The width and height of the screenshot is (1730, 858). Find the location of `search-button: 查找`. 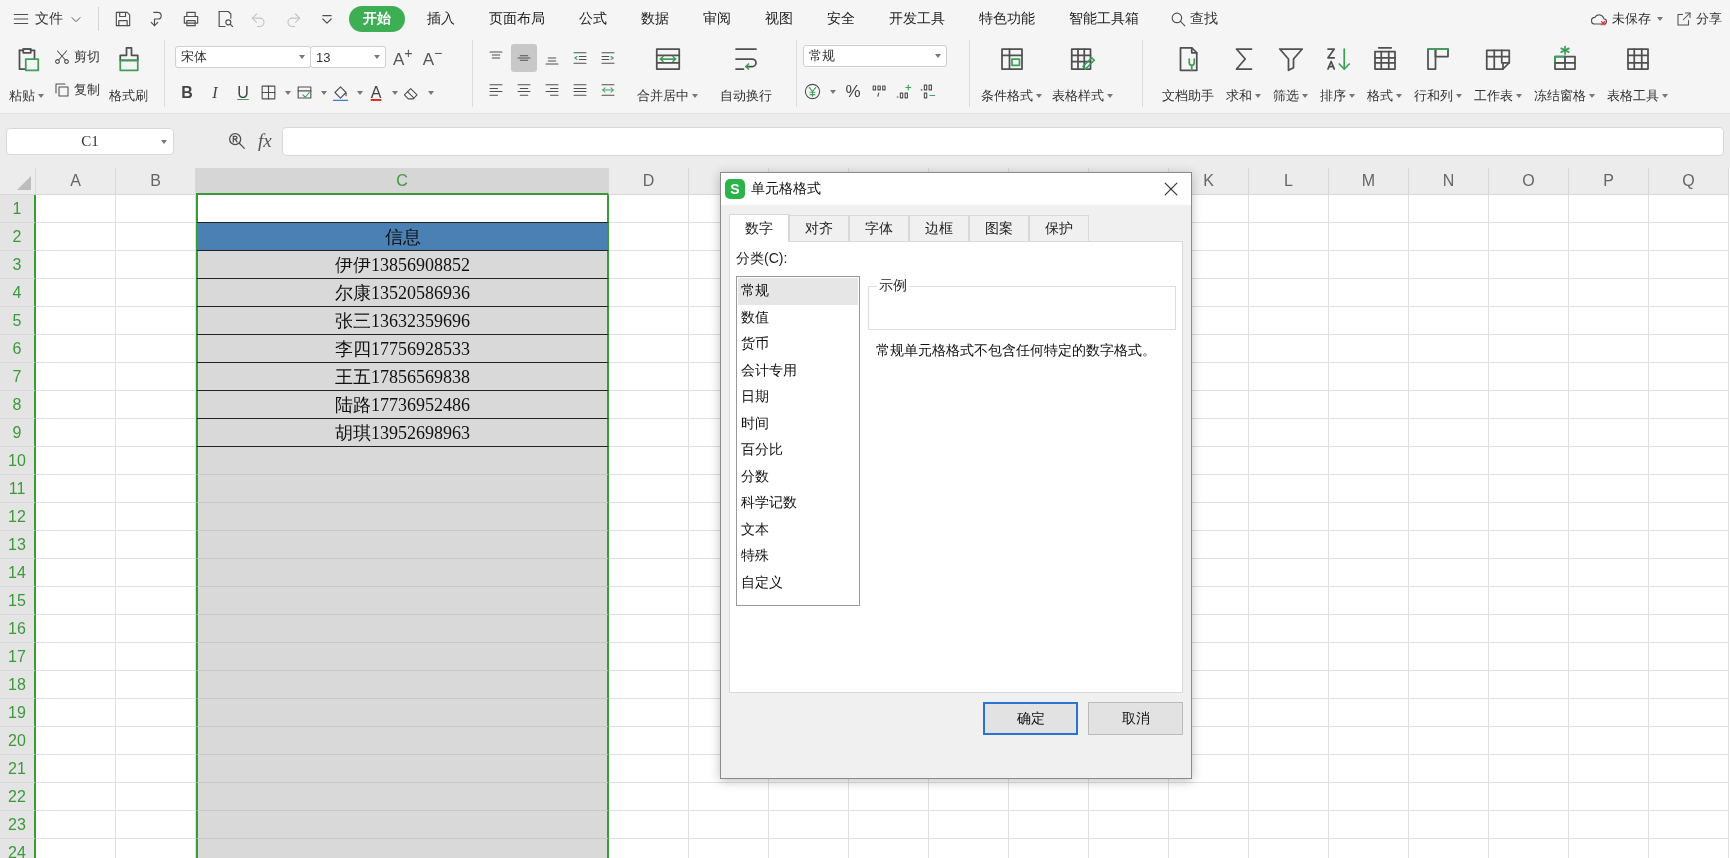

search-button: 查找 is located at coordinates (1193, 19).